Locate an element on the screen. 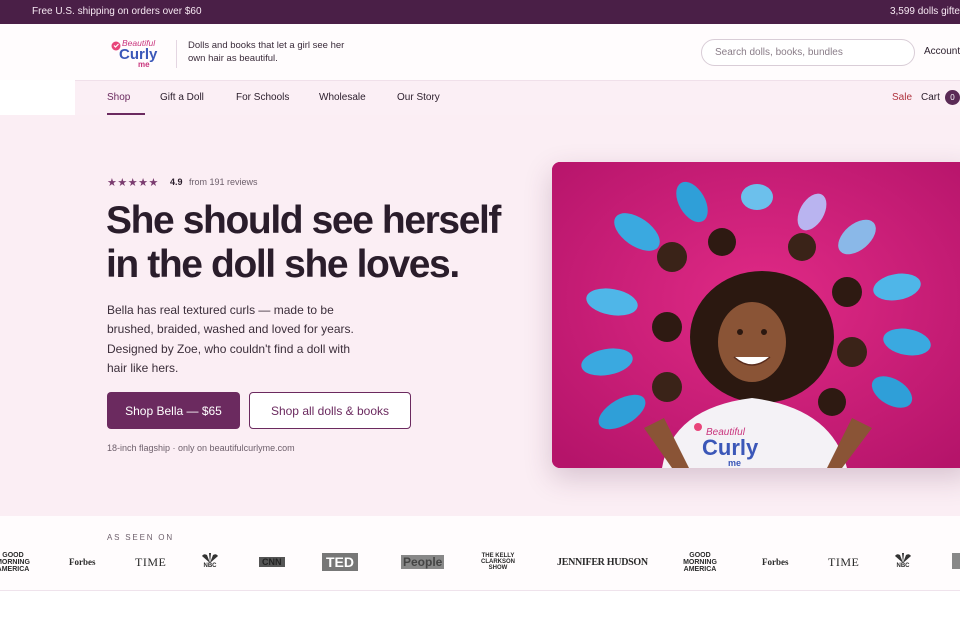  reviews-link: from 191 reviews is located at coordinates (223, 182).